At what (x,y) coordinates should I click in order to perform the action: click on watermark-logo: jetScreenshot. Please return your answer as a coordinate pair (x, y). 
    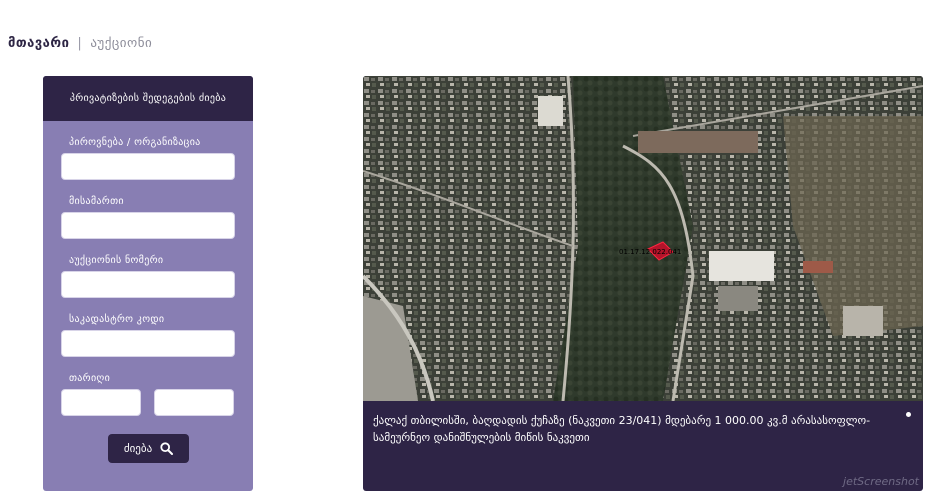
    Looking at the image, I should click on (881, 481).